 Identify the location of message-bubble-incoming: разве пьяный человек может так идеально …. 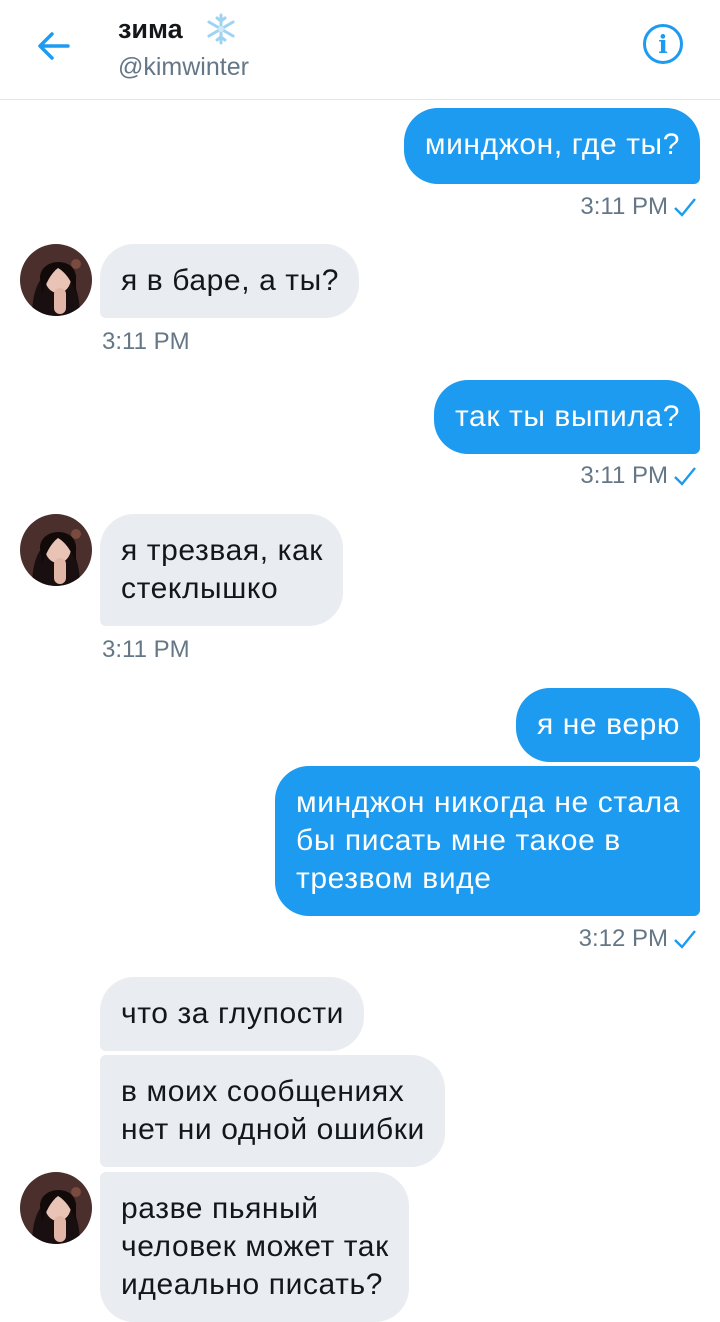
(254, 1247).